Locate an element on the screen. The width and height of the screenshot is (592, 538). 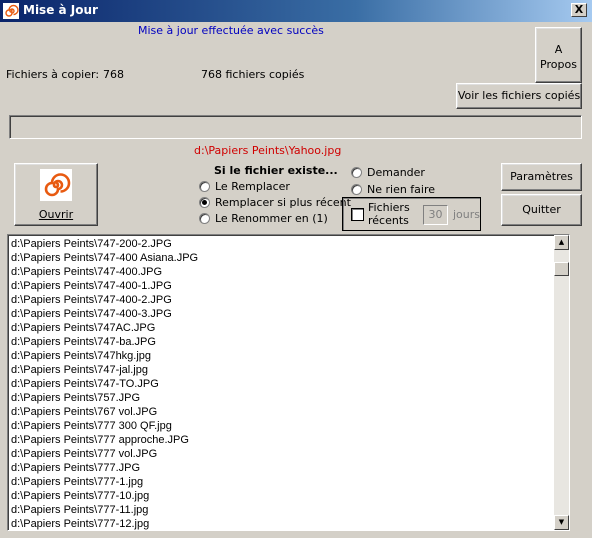
recent-files-checkbox is located at coordinates (357, 214).